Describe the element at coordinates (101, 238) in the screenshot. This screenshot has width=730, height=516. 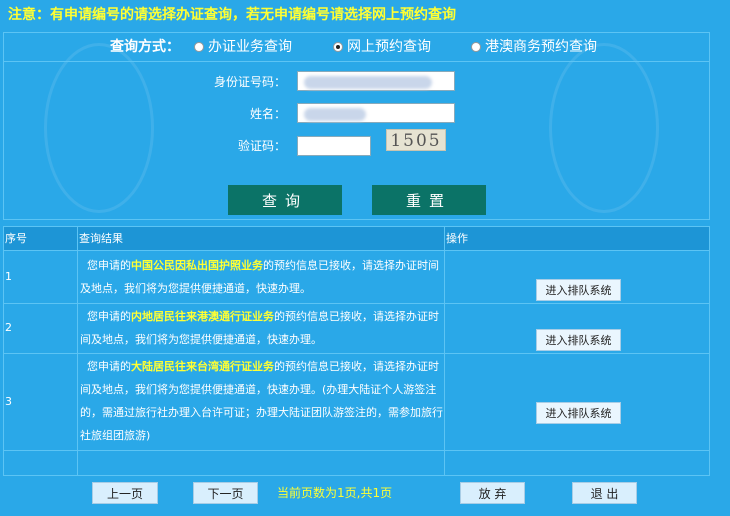
I see `header-result: 查询结果` at that location.